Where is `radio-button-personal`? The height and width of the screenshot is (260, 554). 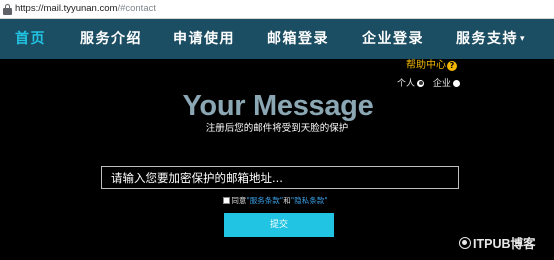
radio-button-personal is located at coordinates (421, 83).